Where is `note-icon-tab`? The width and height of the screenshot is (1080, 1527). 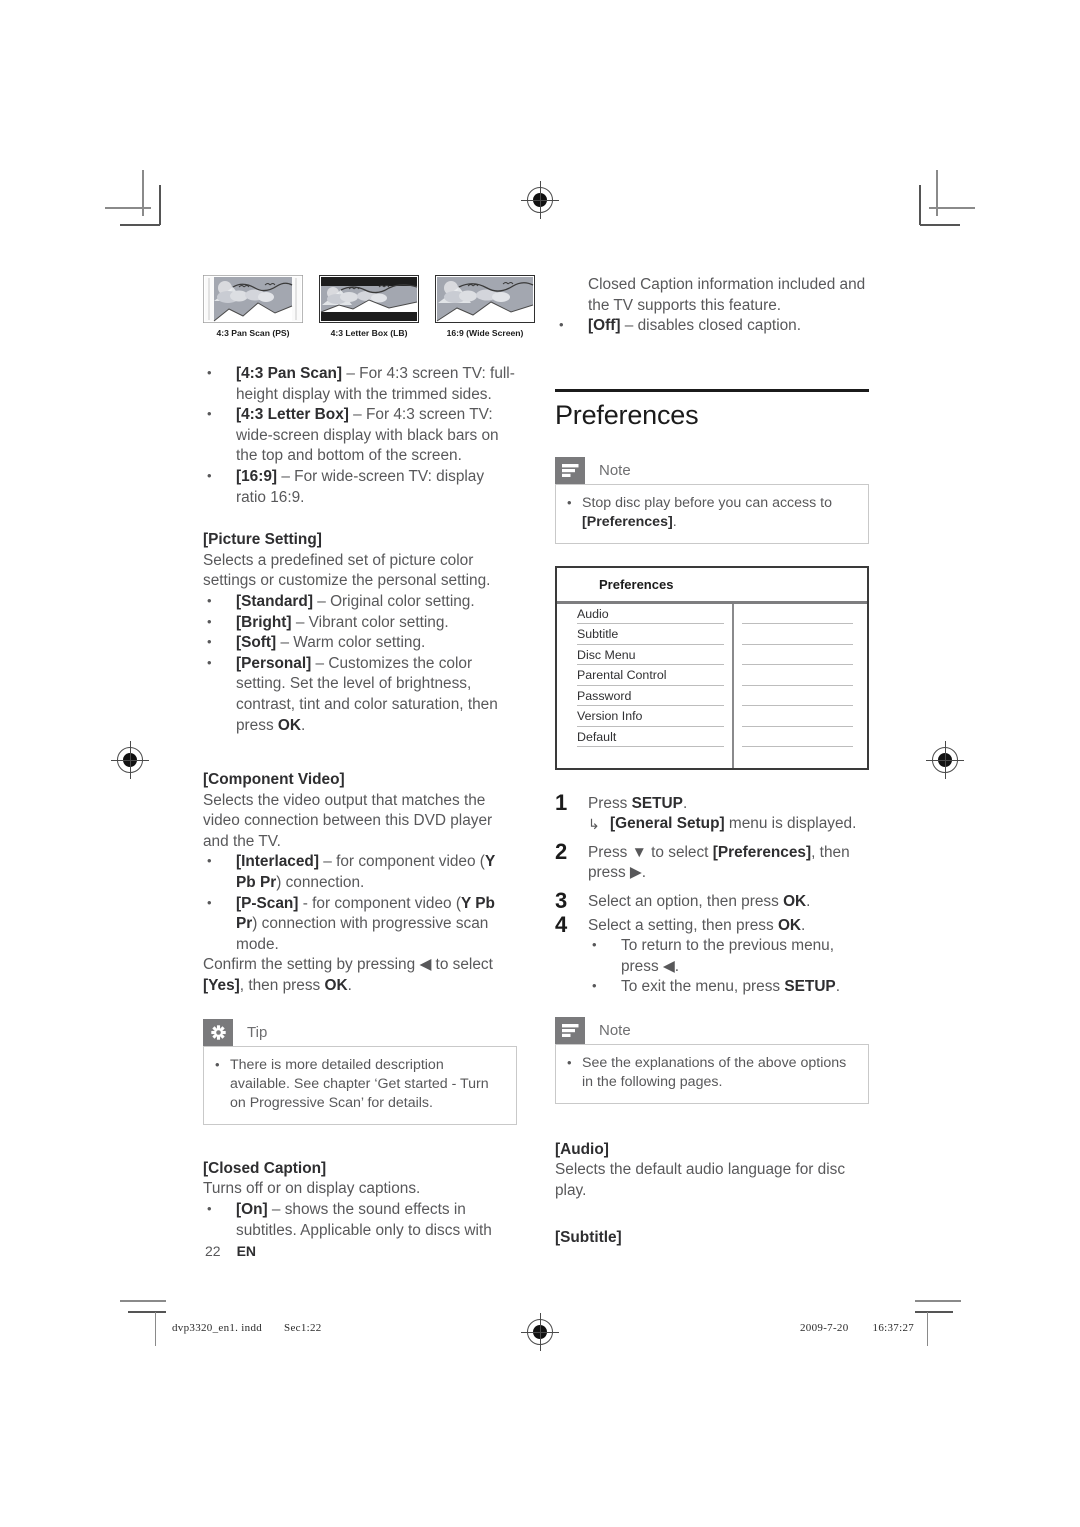
note-icon-tab is located at coordinates (570, 1030).